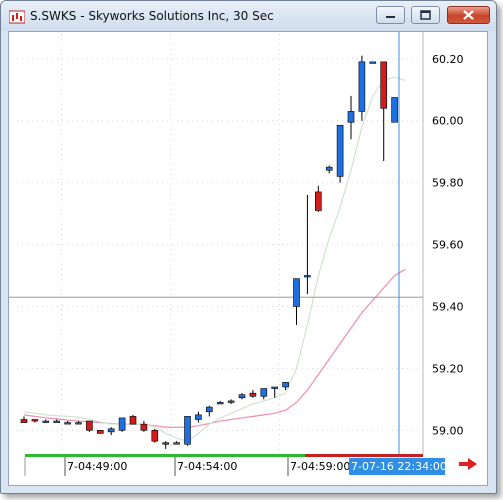 The width and height of the screenshot is (503, 500). I want to click on minimize-button, so click(390, 15).